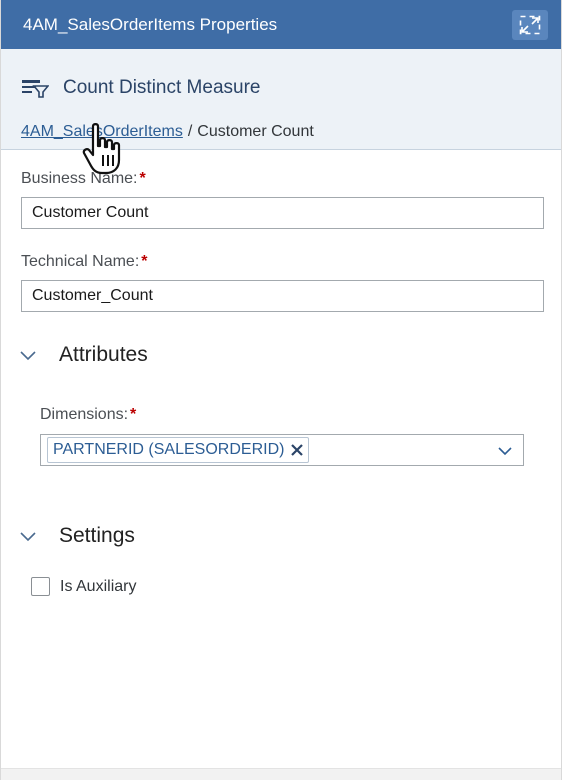  I want to click on breadcrumb-current: Customer Count, so click(255, 131).